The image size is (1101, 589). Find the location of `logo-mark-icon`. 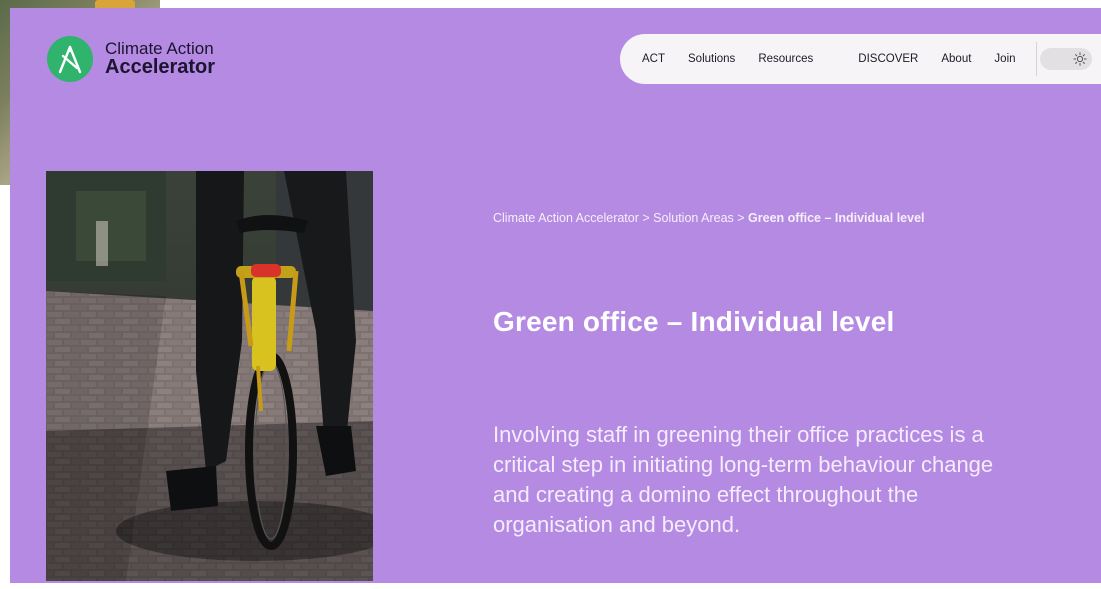

logo-mark-icon is located at coordinates (70, 59).